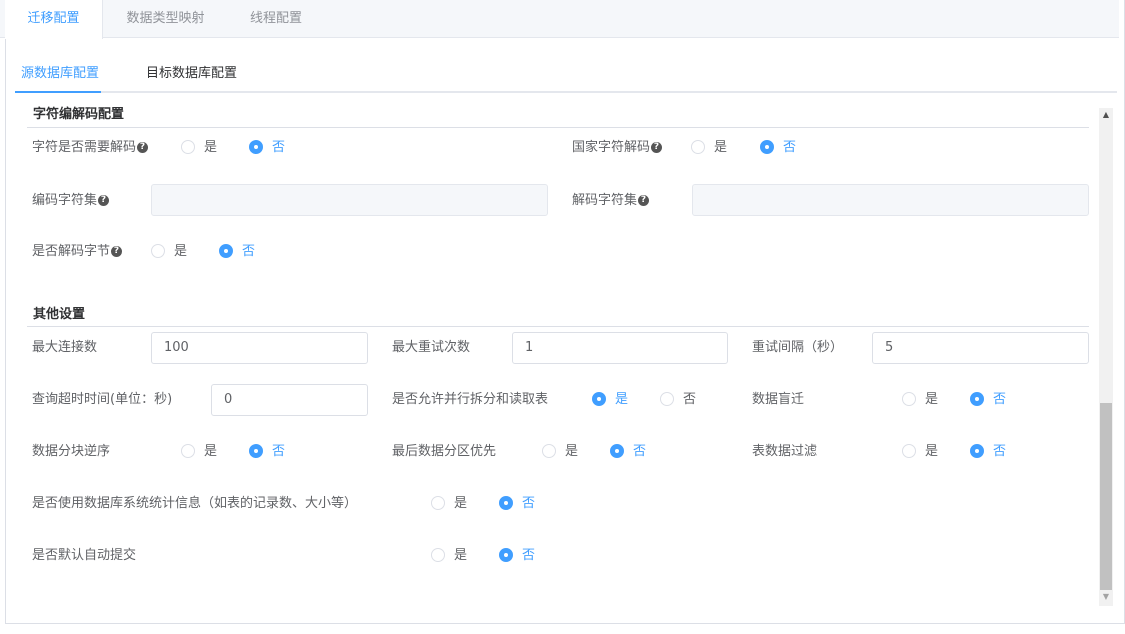  I want to click on national-decode-label: 国家字符解码?, so click(617, 148).